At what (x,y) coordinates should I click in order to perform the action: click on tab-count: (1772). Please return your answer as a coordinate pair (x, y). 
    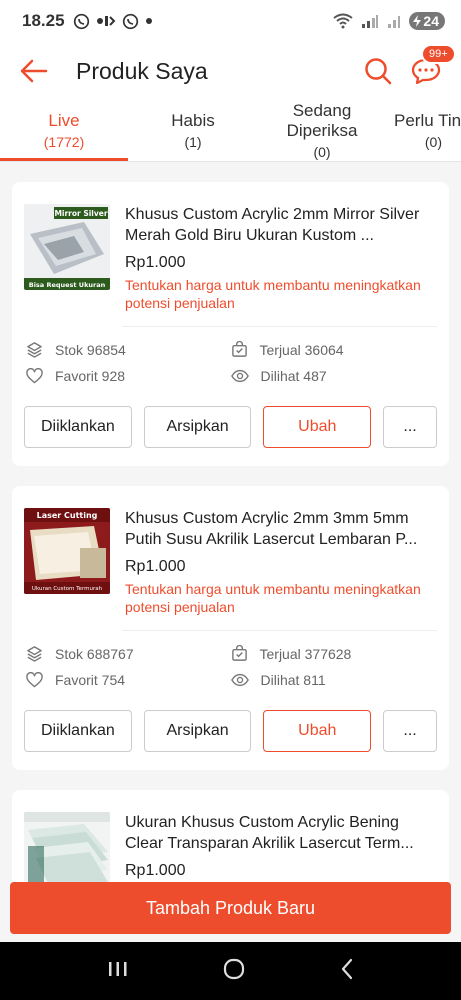
    Looking at the image, I should click on (64, 141).